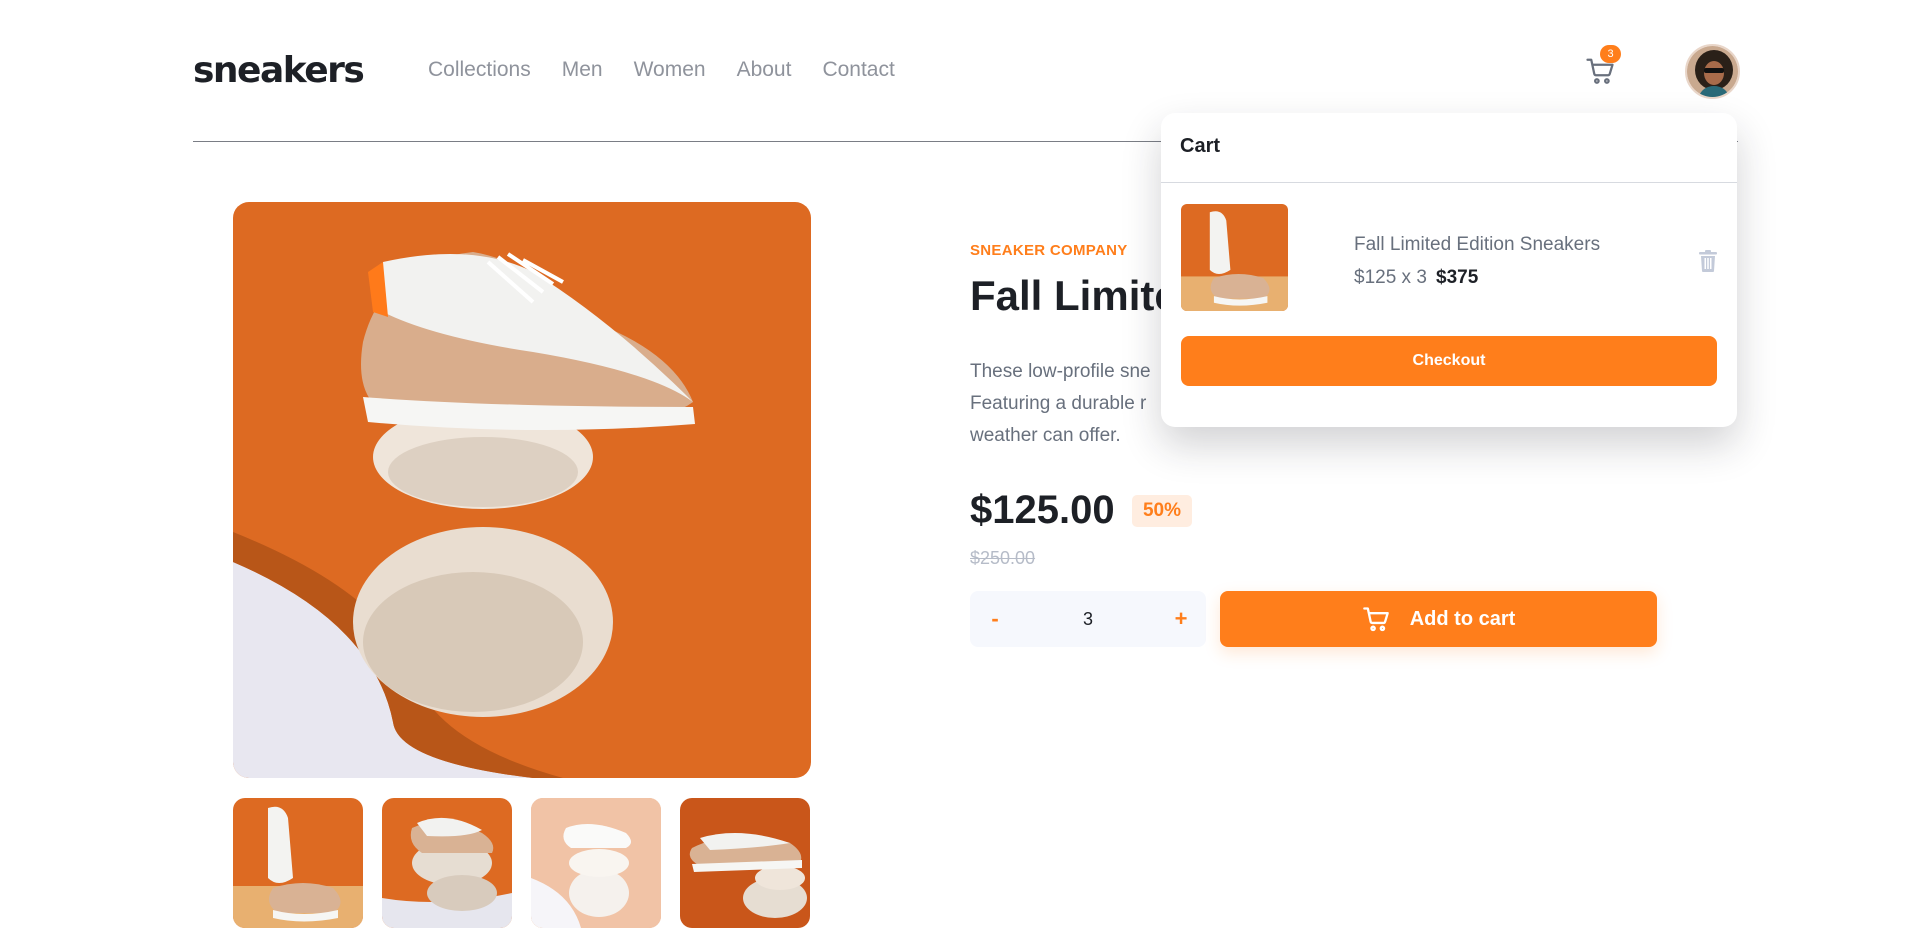  I want to click on cart-title: Cart, so click(1200, 146).